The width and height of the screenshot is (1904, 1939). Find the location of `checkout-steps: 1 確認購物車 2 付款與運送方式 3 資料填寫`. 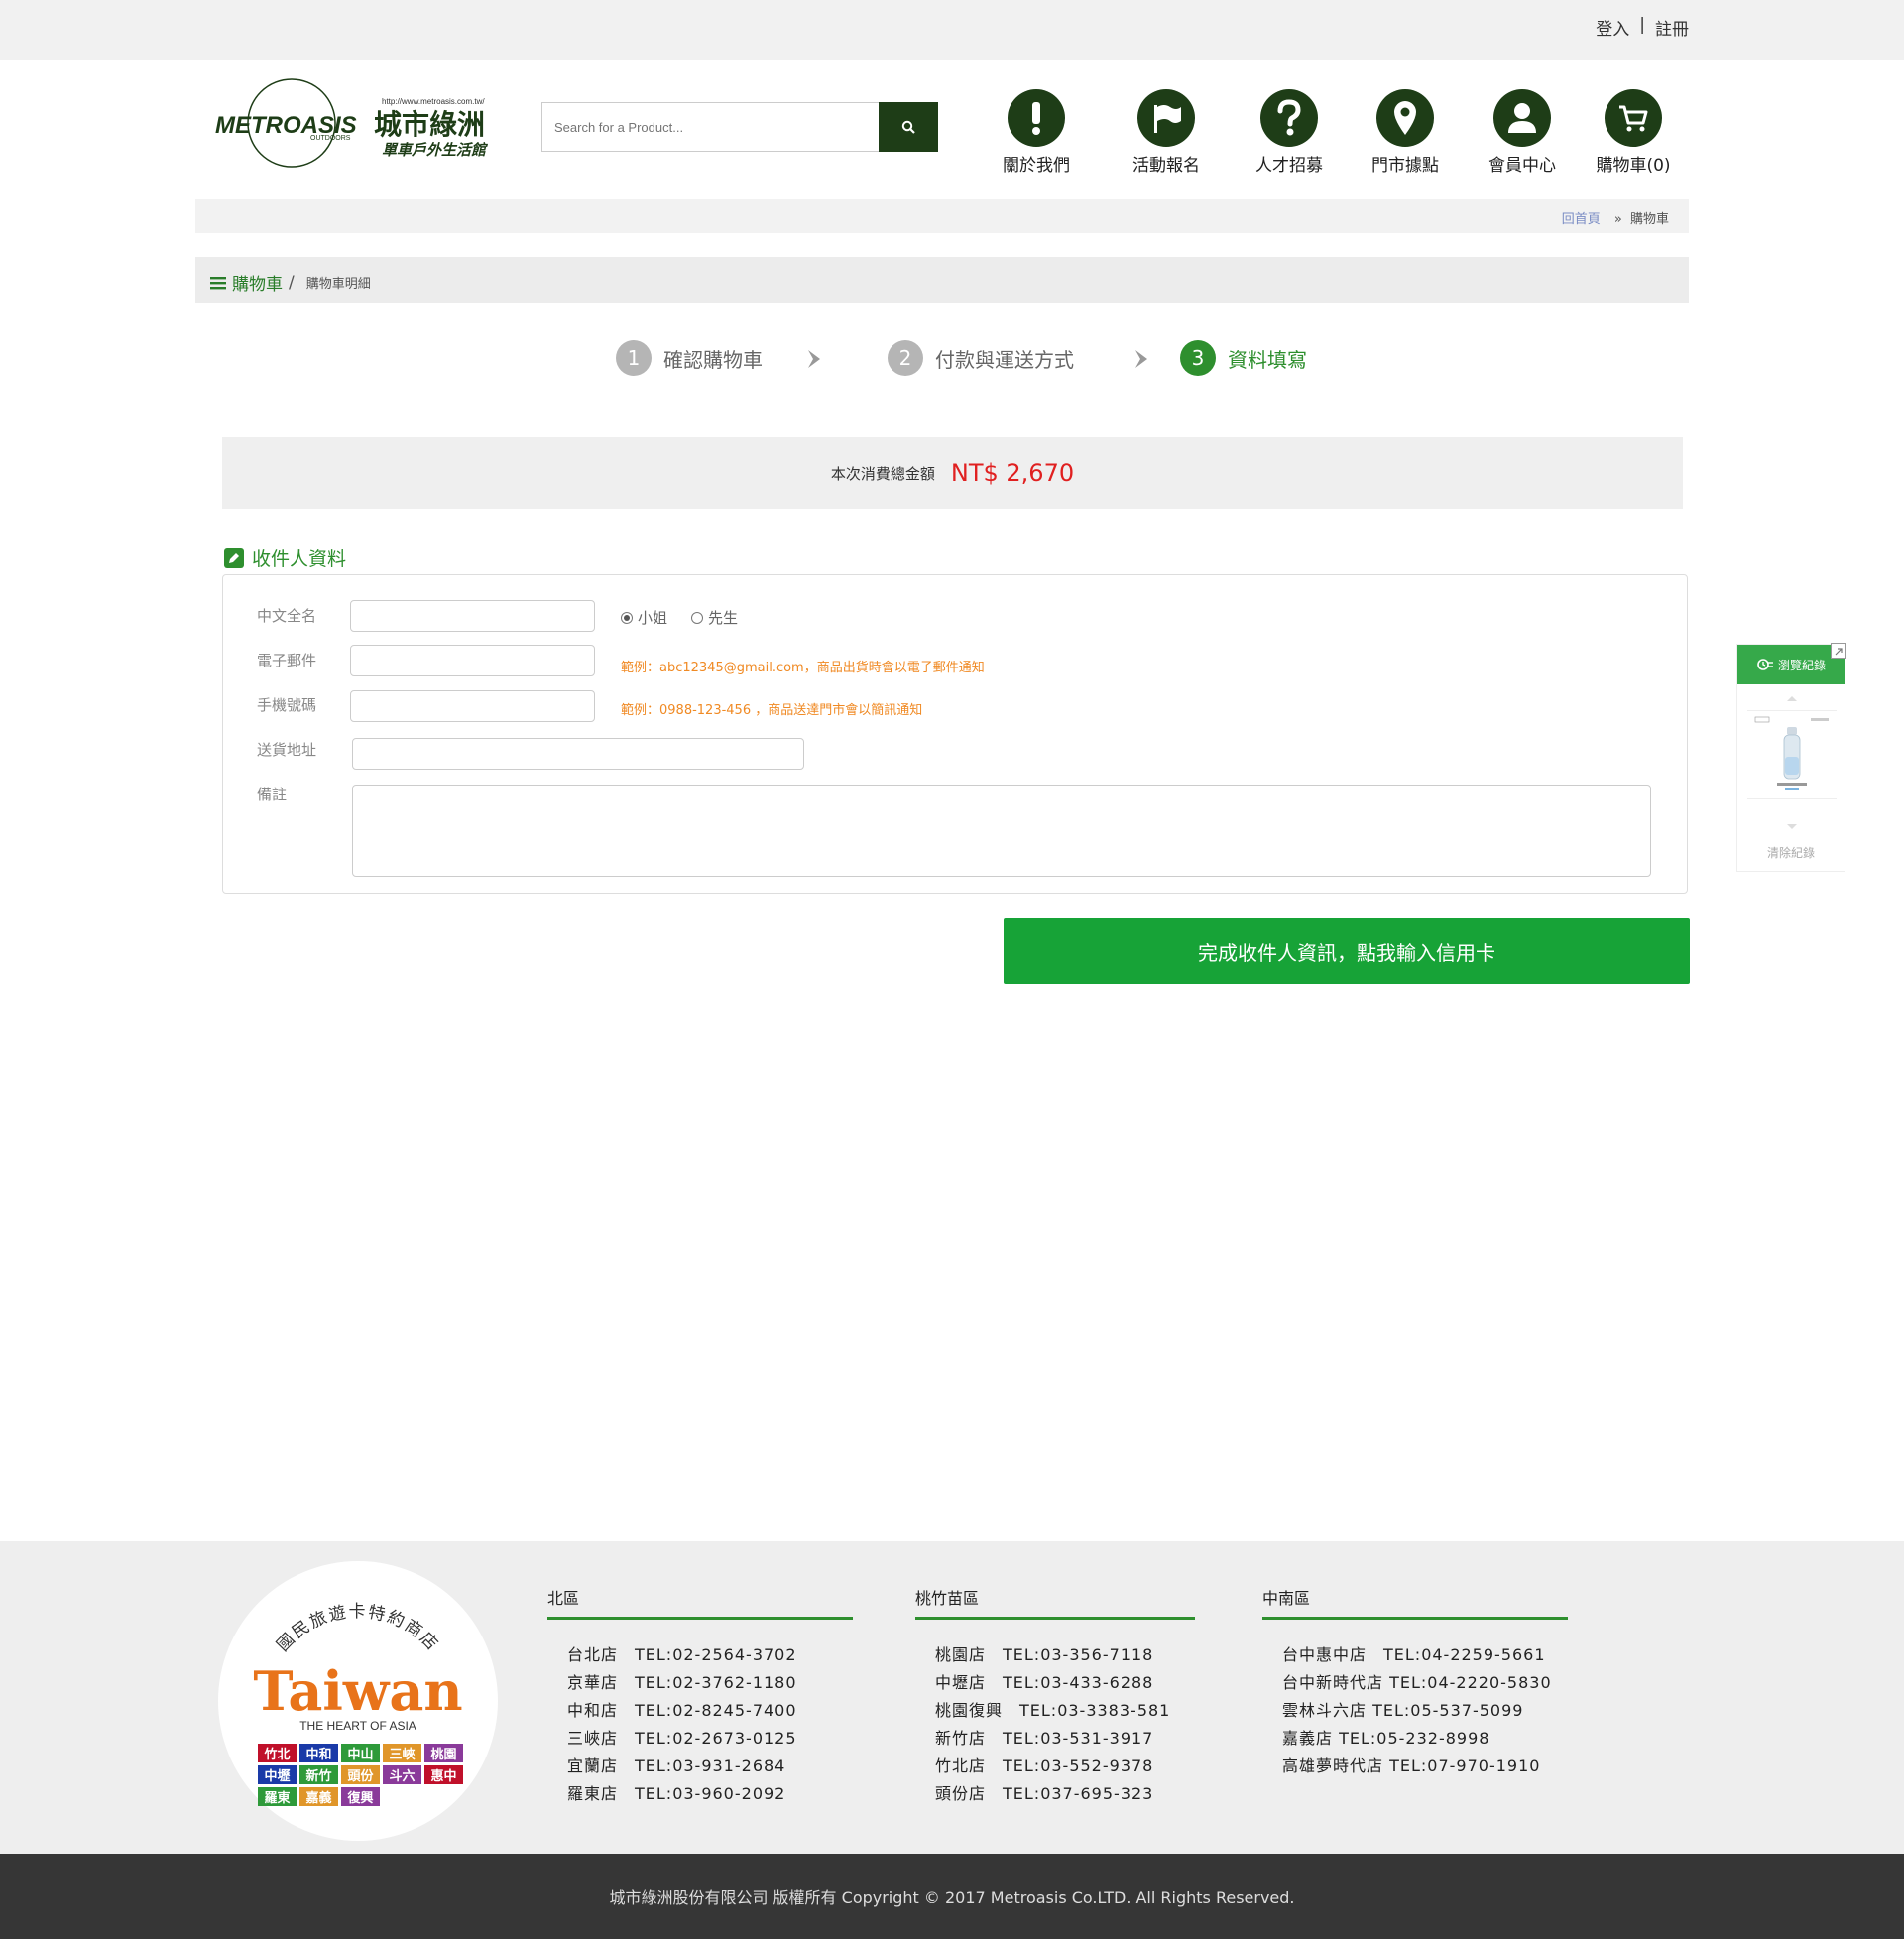

checkout-steps: 1 確認購物車 2 付款與運送方式 3 資料填寫 is located at coordinates (952, 359).